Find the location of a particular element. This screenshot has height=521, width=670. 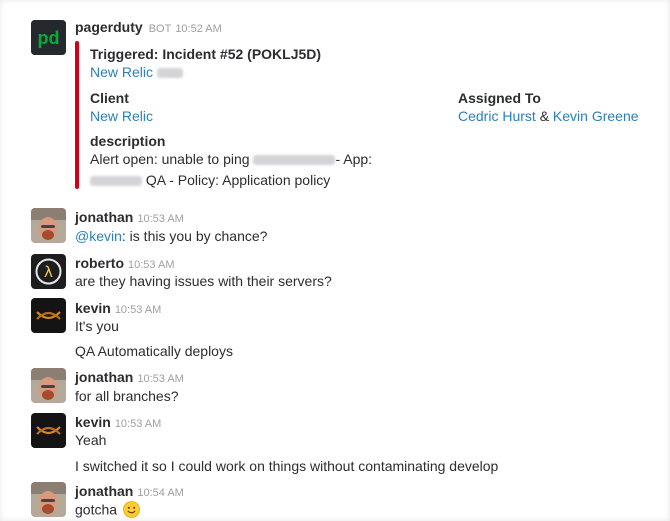

client-value-link: New Relic is located at coordinates (121, 116).